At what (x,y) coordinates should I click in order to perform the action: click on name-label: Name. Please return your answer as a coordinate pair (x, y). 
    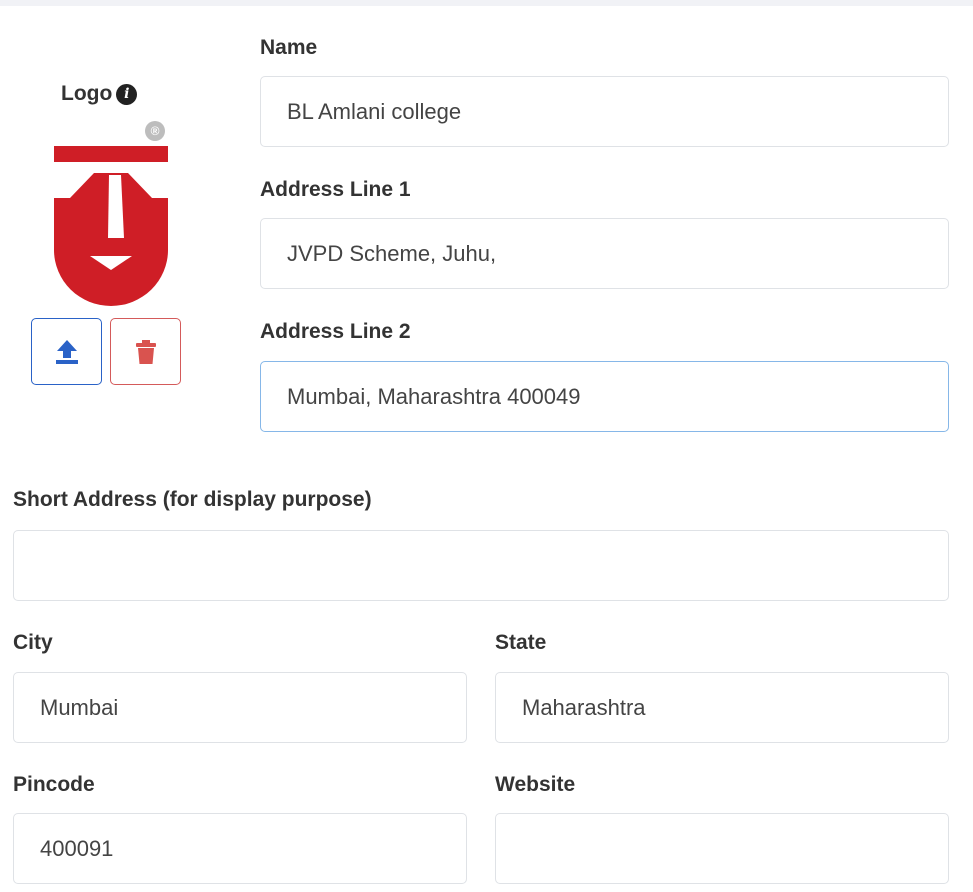
    Looking at the image, I should click on (289, 47).